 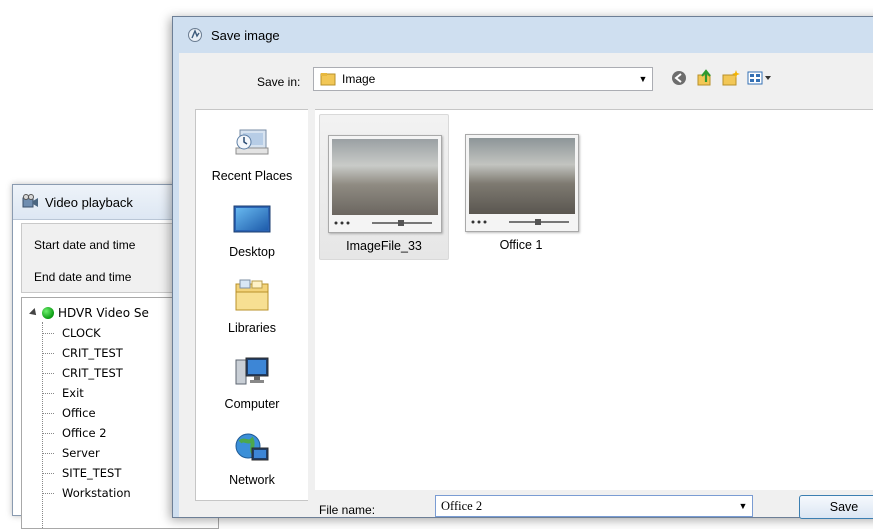 What do you see at coordinates (48, 313) in the screenshot?
I see `server-online-icon` at bounding box center [48, 313].